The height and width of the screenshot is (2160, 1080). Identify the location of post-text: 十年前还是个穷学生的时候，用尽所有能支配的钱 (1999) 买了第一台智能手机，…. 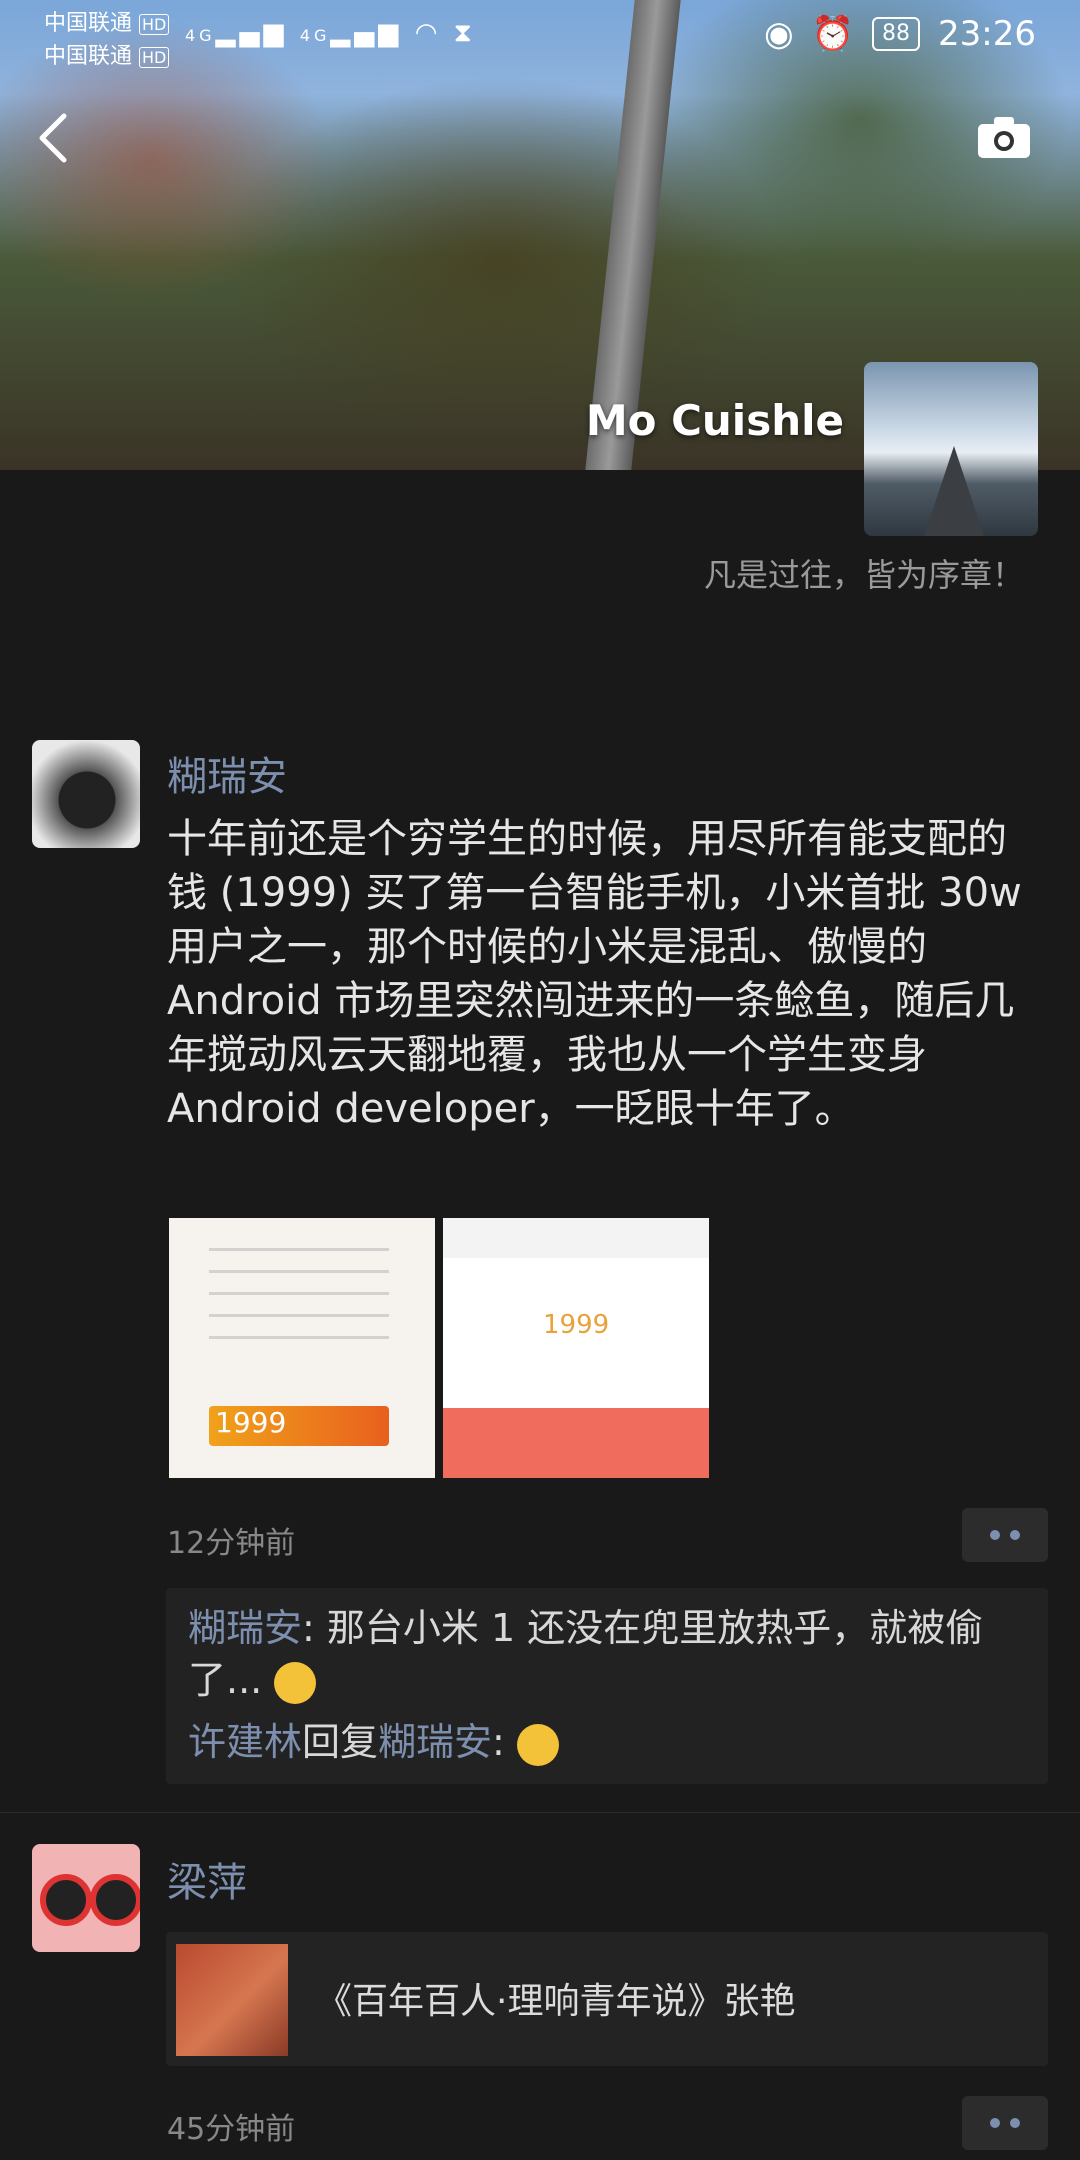
(594, 974).